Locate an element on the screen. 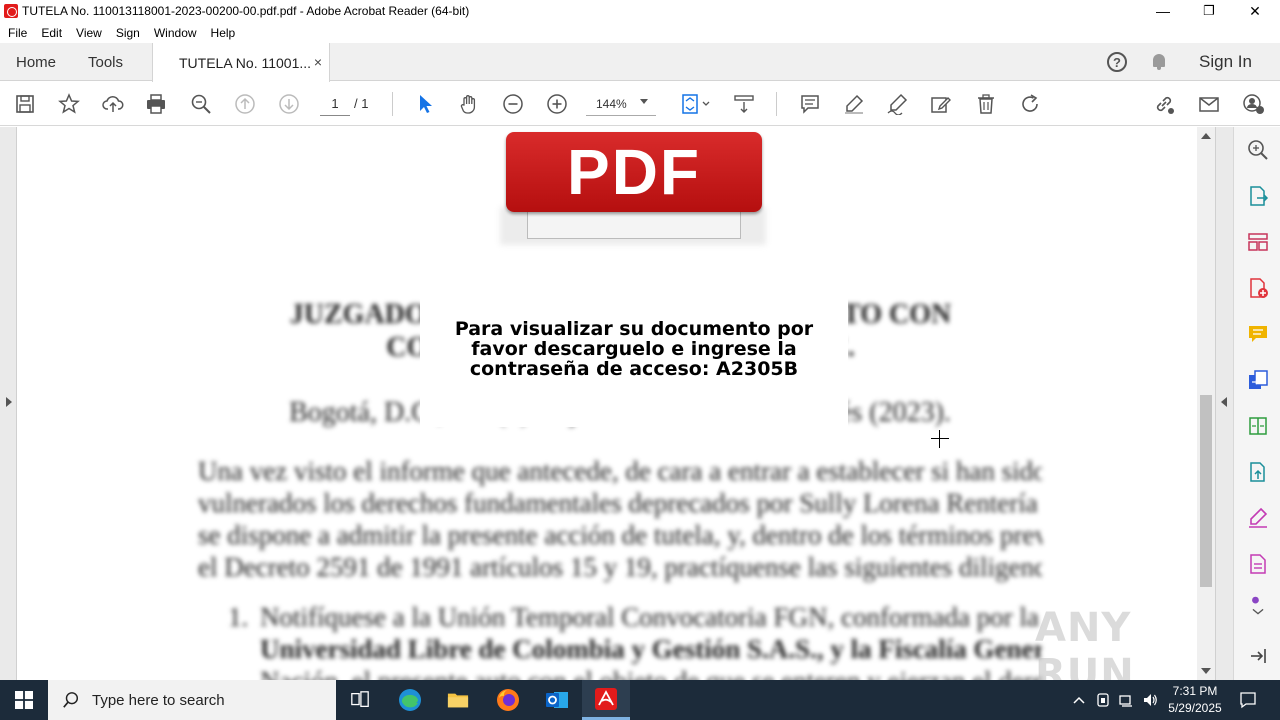 The width and height of the screenshot is (1280, 720). collapse-pane-icon is located at coordinates (1258, 656).